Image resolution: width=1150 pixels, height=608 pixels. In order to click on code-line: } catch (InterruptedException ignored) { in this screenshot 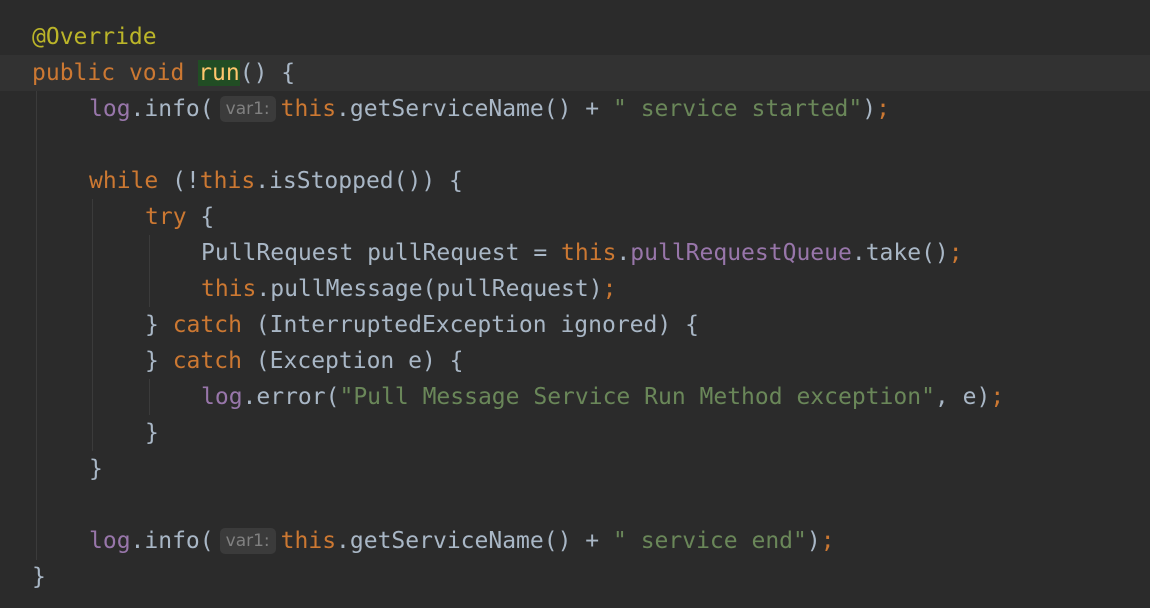, I will do `click(422, 325)`.